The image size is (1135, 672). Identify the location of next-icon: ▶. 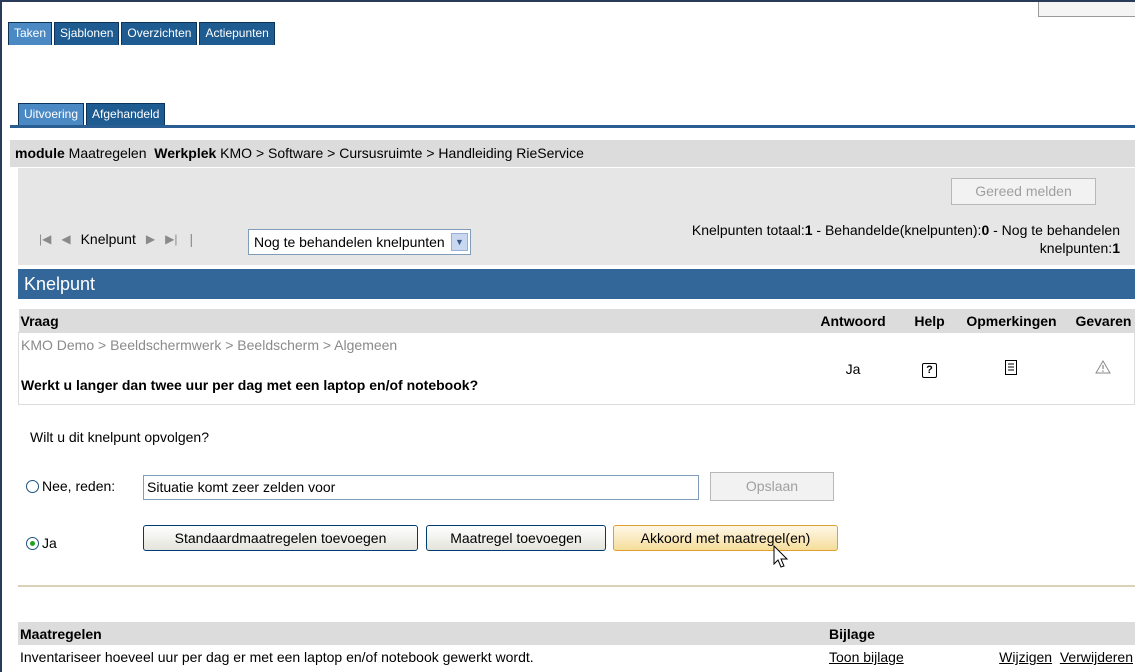
(150, 239).